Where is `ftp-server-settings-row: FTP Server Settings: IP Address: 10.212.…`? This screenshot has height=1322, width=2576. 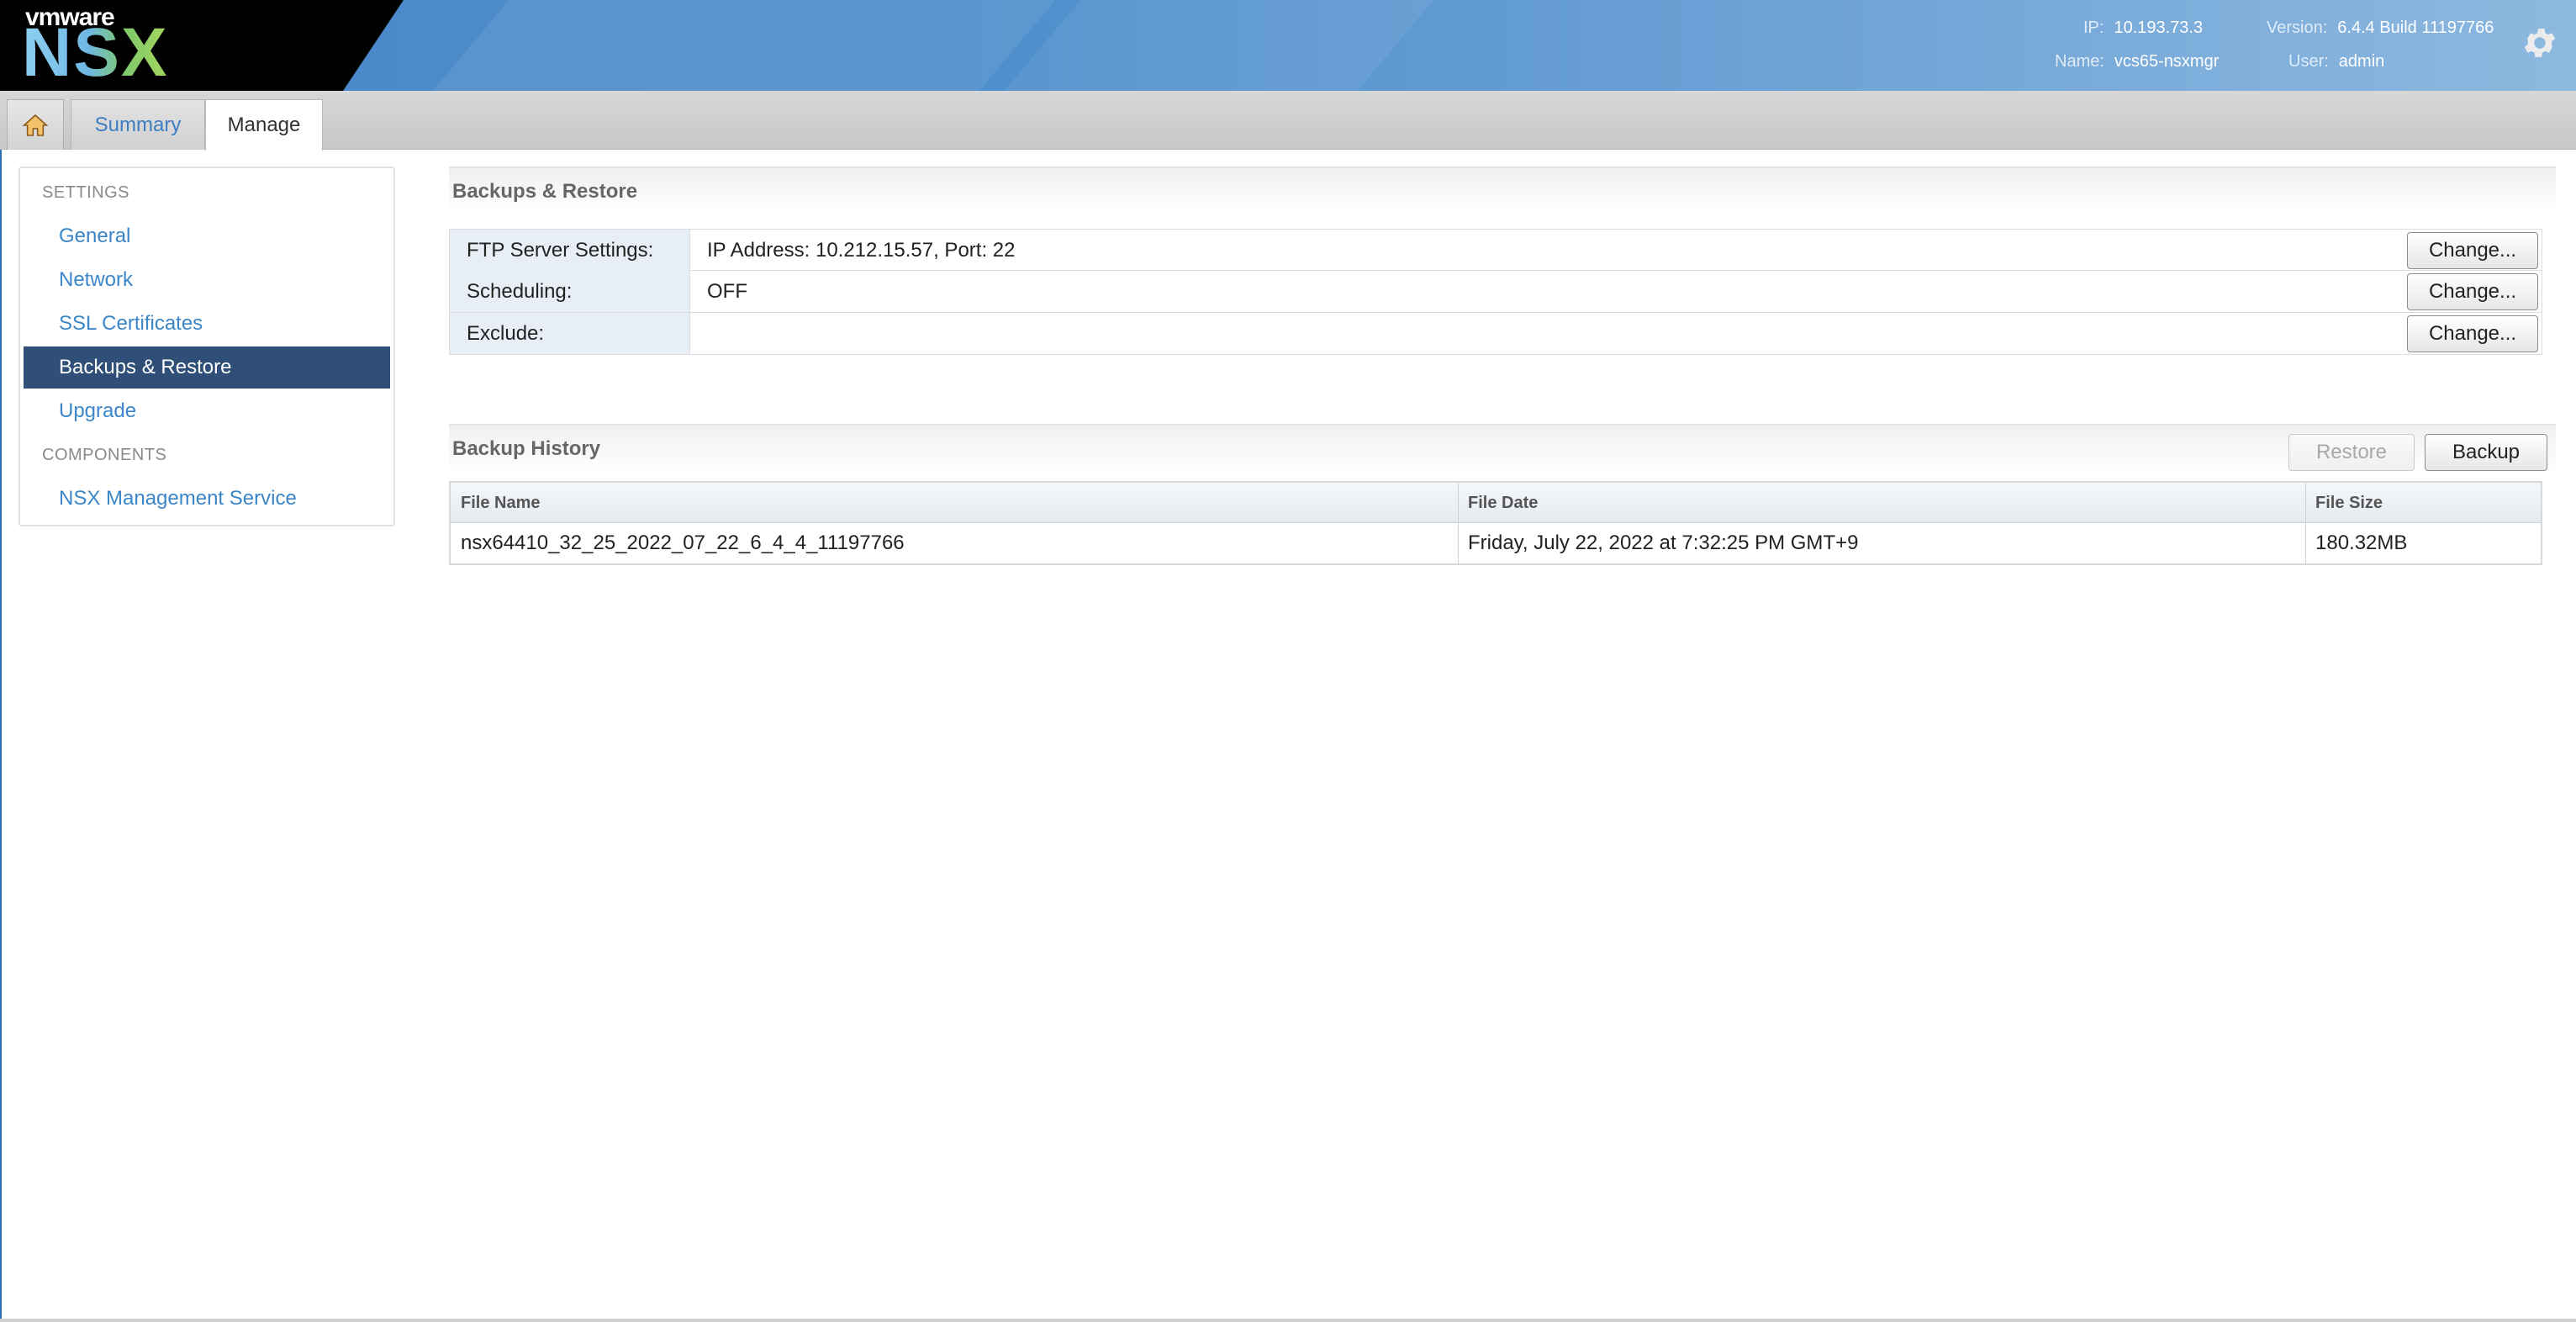 ftp-server-settings-row: FTP Server Settings: IP Address: 10.212.… is located at coordinates (1496, 250).